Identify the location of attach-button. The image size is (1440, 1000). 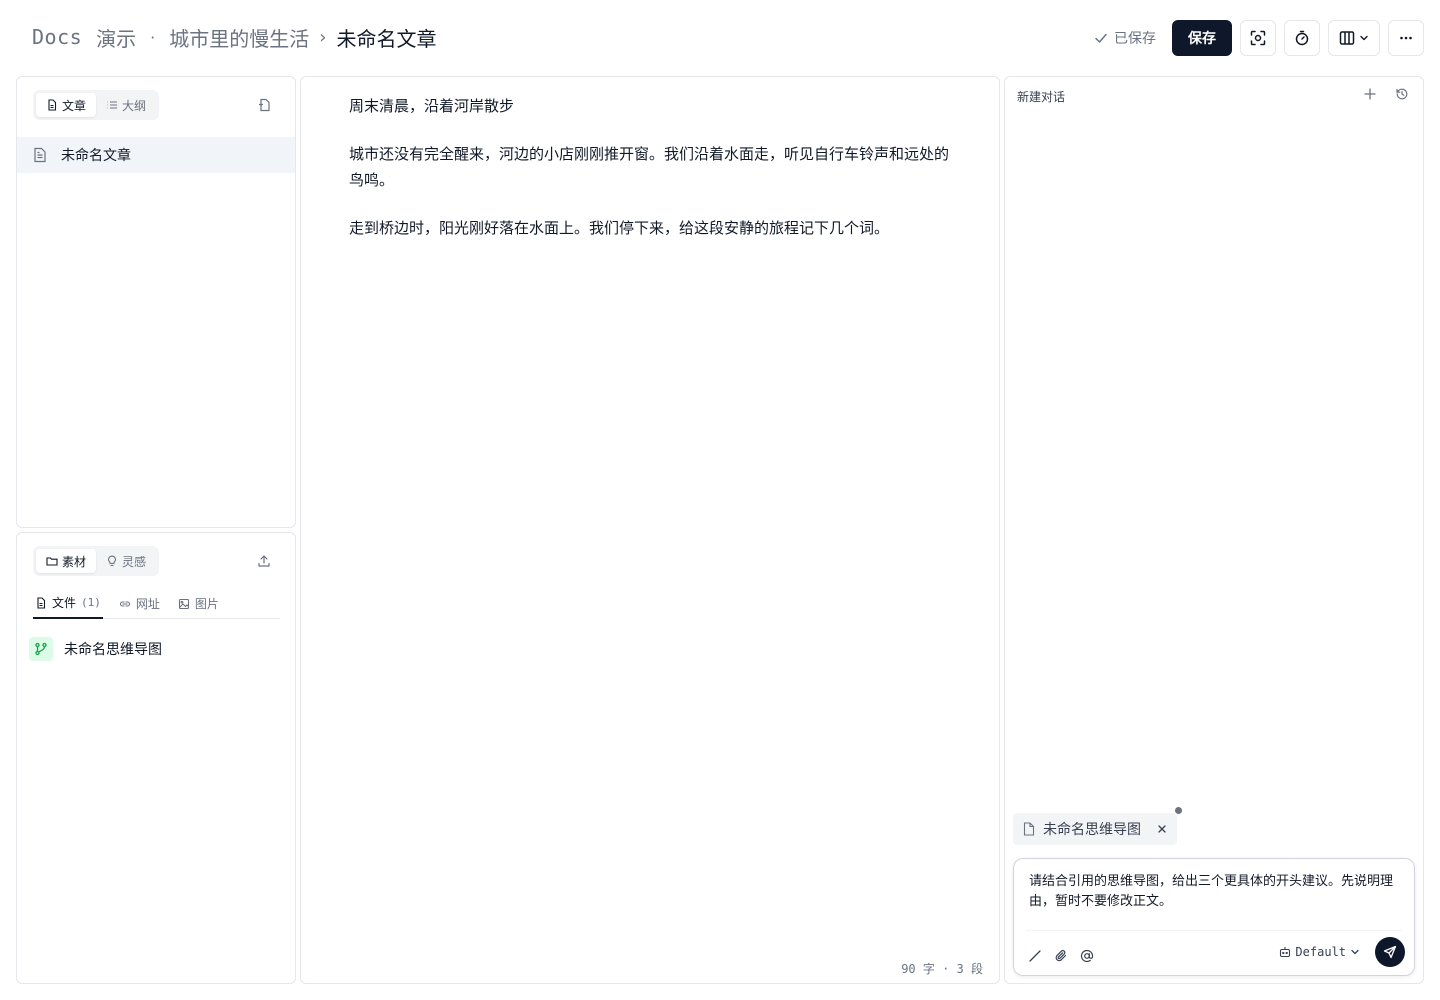
(1061, 956).